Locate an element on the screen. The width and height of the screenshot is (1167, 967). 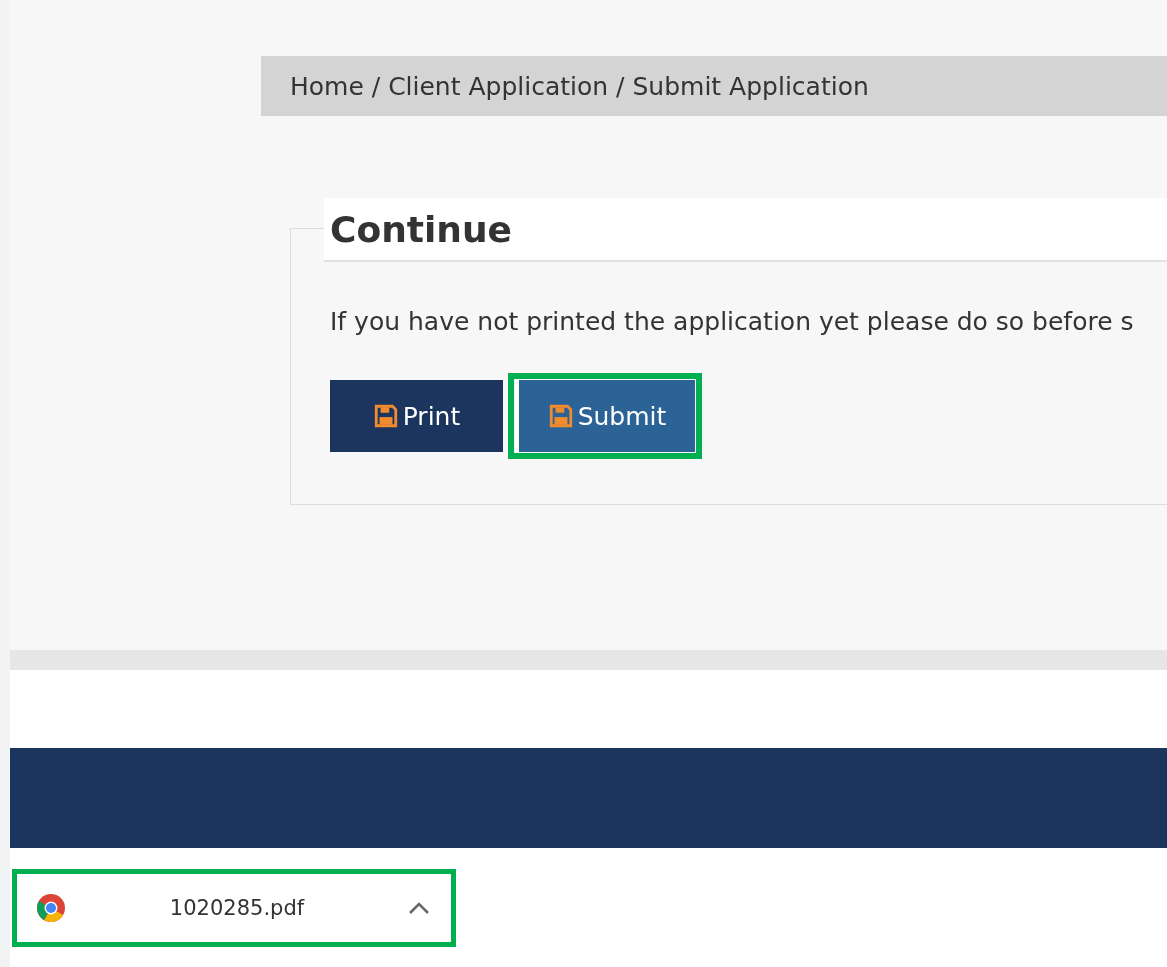
browser-logo-icon is located at coordinates (51, 907).